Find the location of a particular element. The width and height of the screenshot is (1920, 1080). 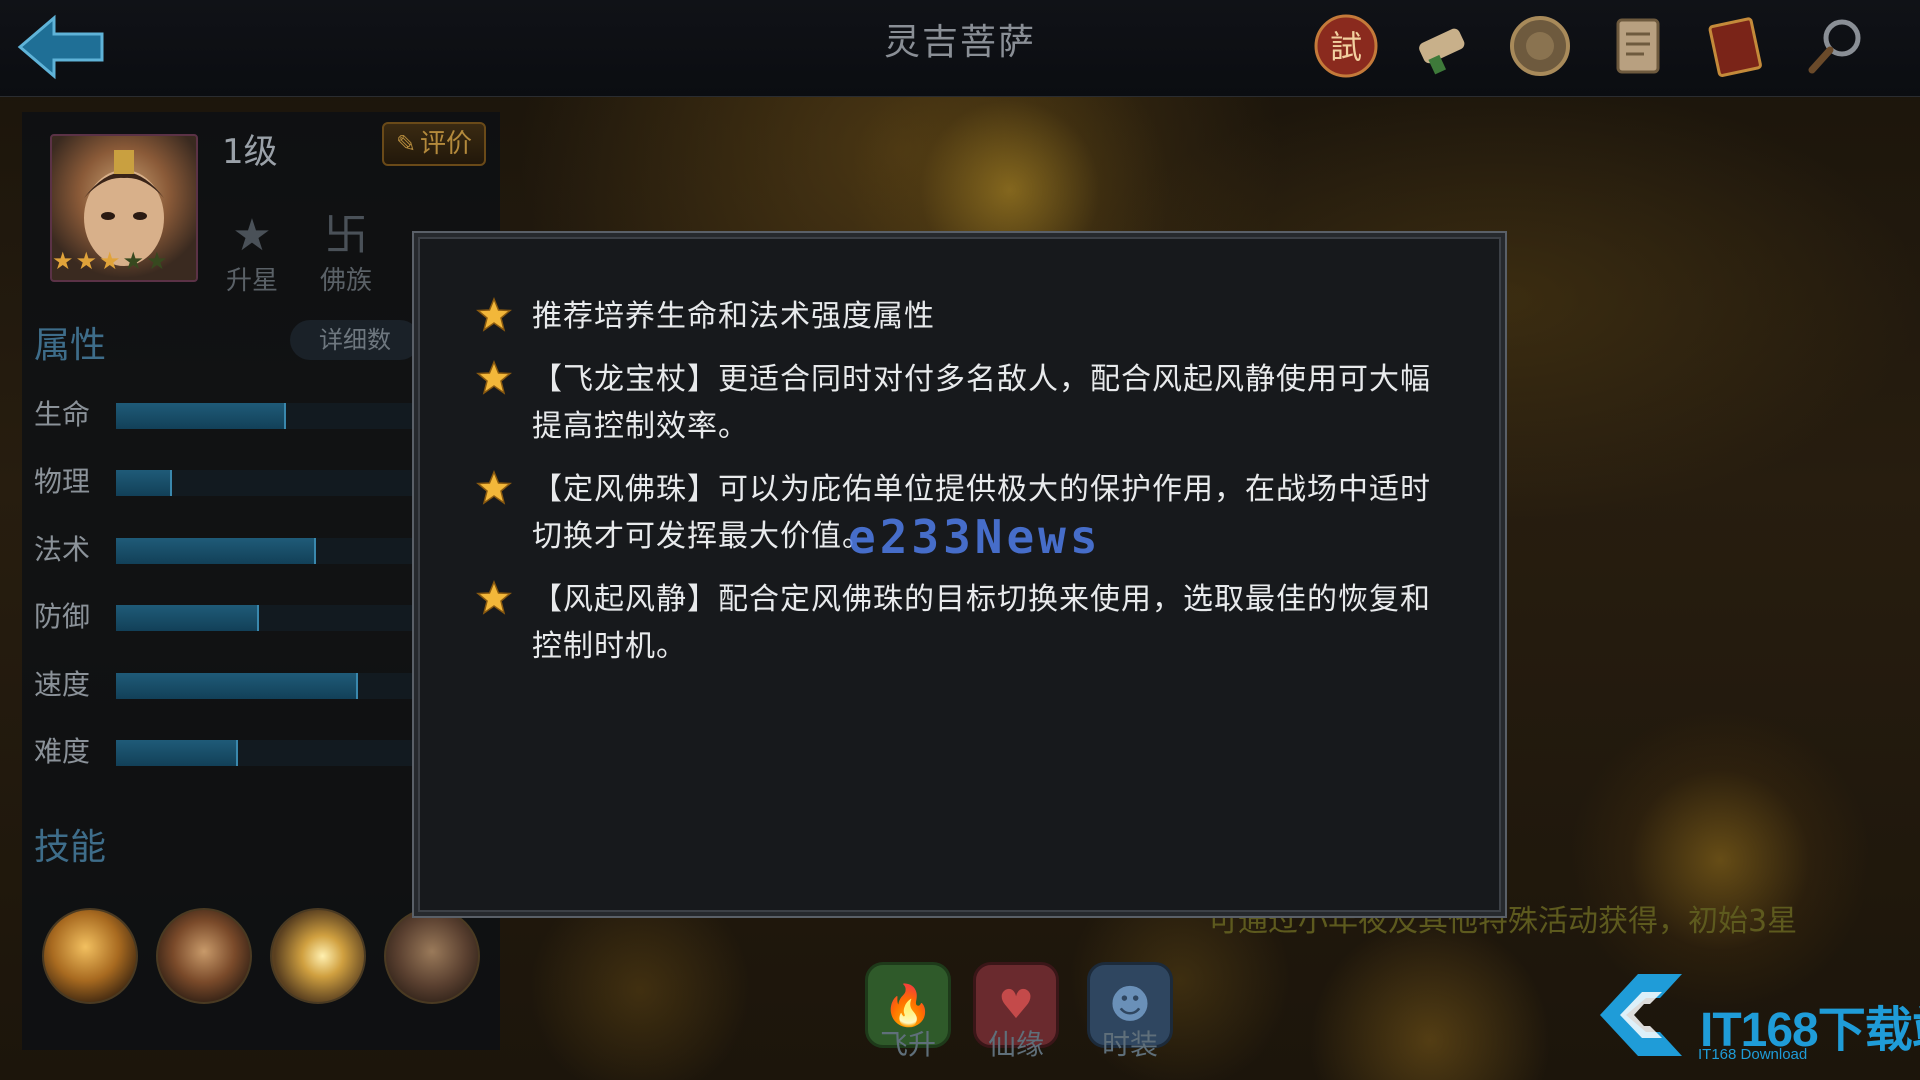

scroll-icon is located at coordinates (1442, 51).